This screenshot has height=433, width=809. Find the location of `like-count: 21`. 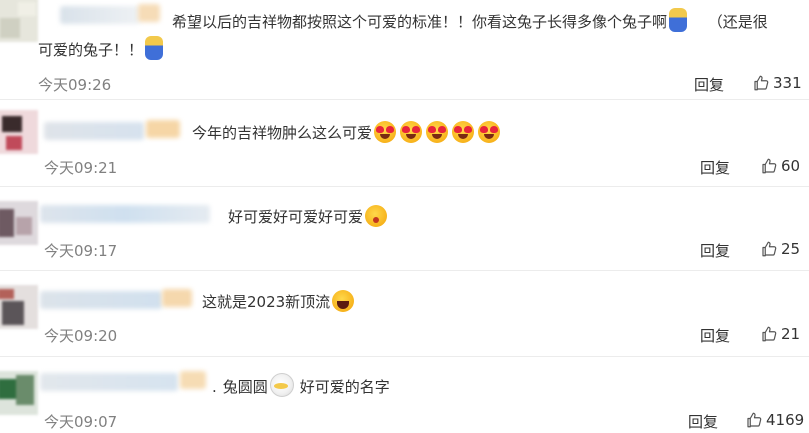

like-count: 21 is located at coordinates (791, 334).